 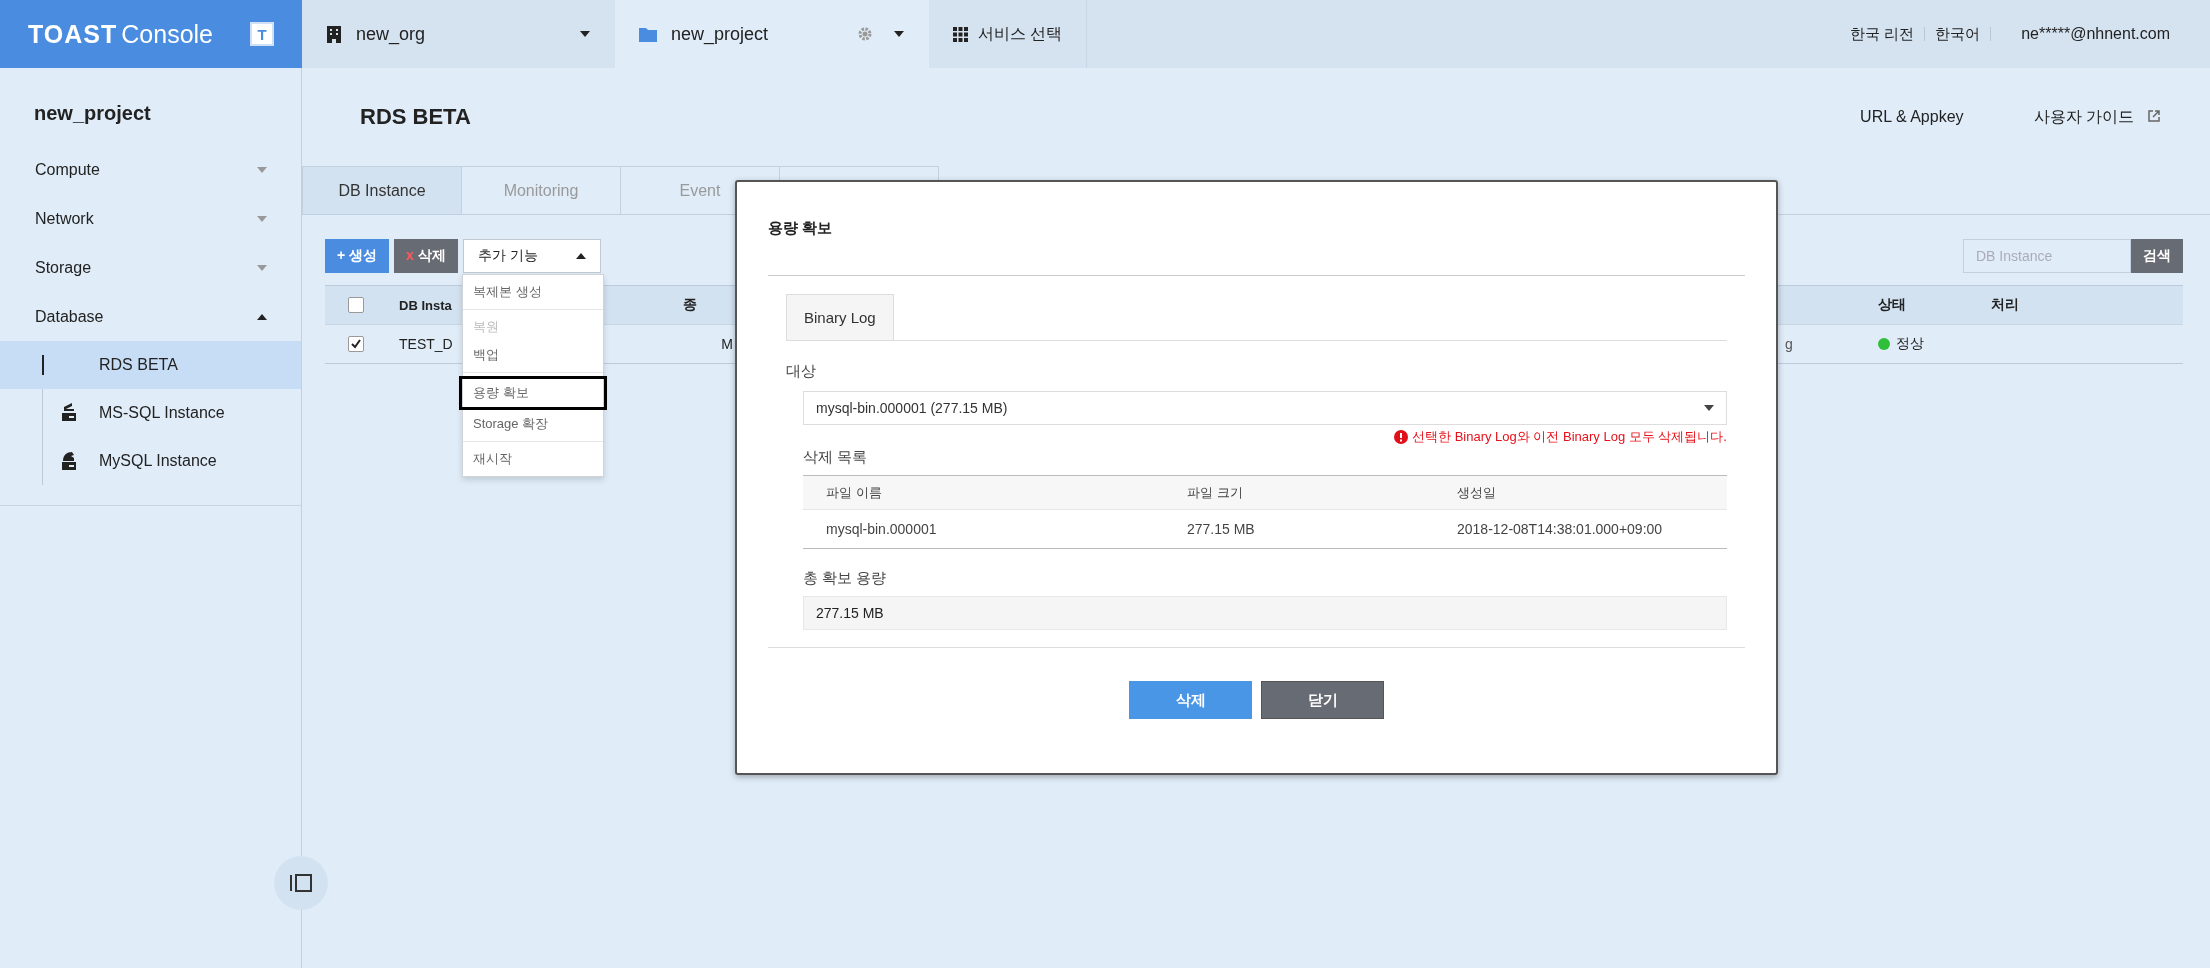 I want to click on table-cell-text: g, so click(x=1789, y=344).